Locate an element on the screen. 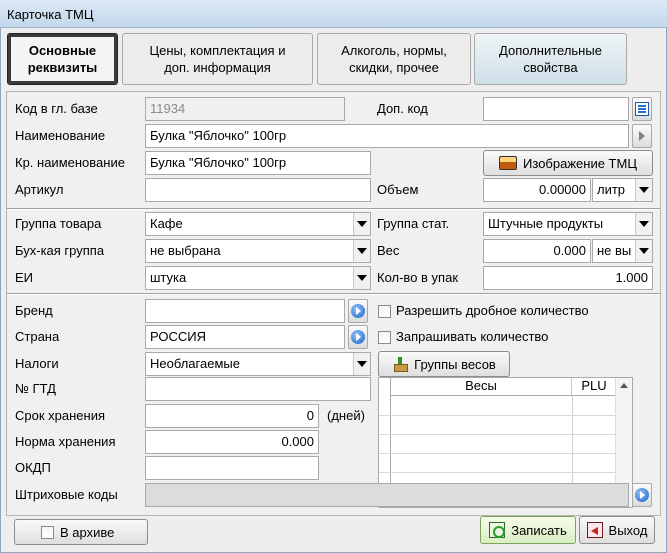 This screenshot has width=667, height=553. tab-label: Цены, комплектация и доп. информация is located at coordinates (217, 59).